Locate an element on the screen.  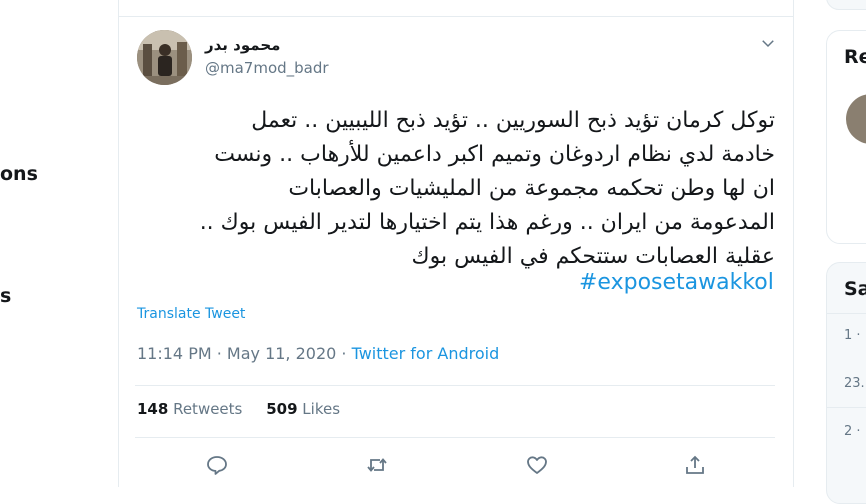
nav-item-notifications: ons is located at coordinates (19, 174).